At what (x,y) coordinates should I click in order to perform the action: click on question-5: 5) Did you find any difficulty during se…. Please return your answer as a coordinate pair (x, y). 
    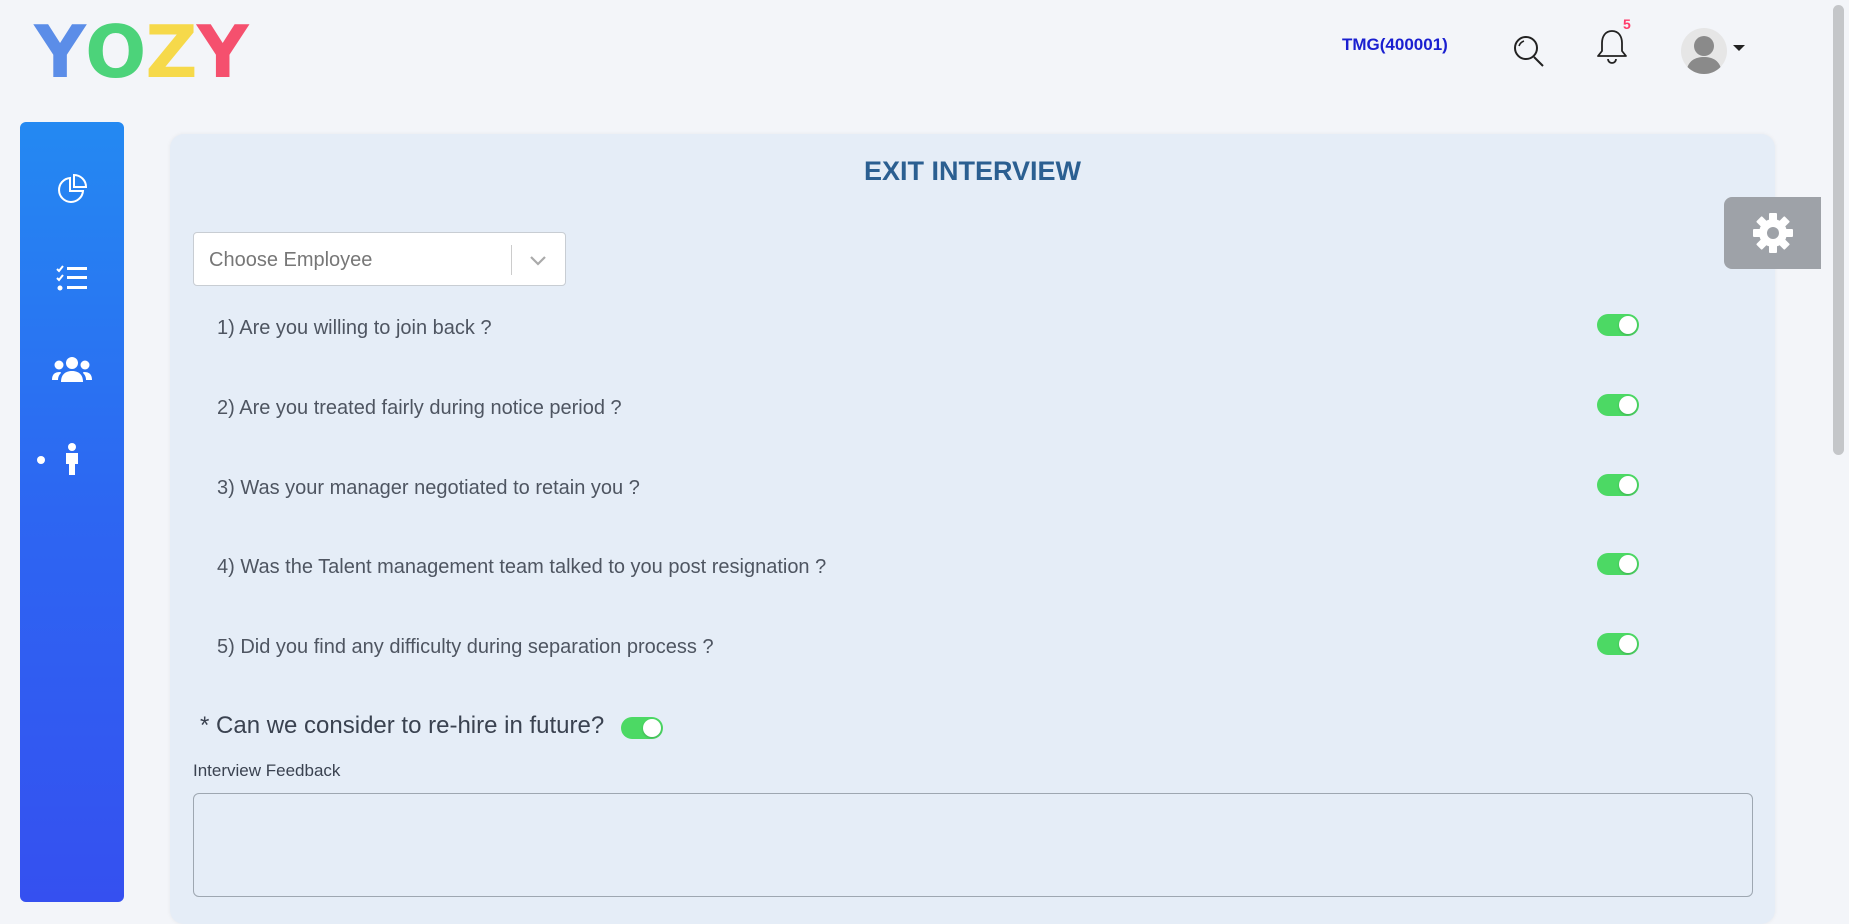
    Looking at the image, I should click on (465, 647).